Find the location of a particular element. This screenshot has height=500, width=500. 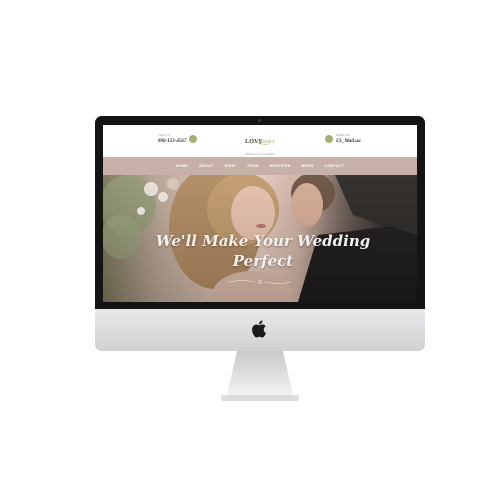

email-us: Email Us! LS_Mail.ua is located at coordinates (343, 138).